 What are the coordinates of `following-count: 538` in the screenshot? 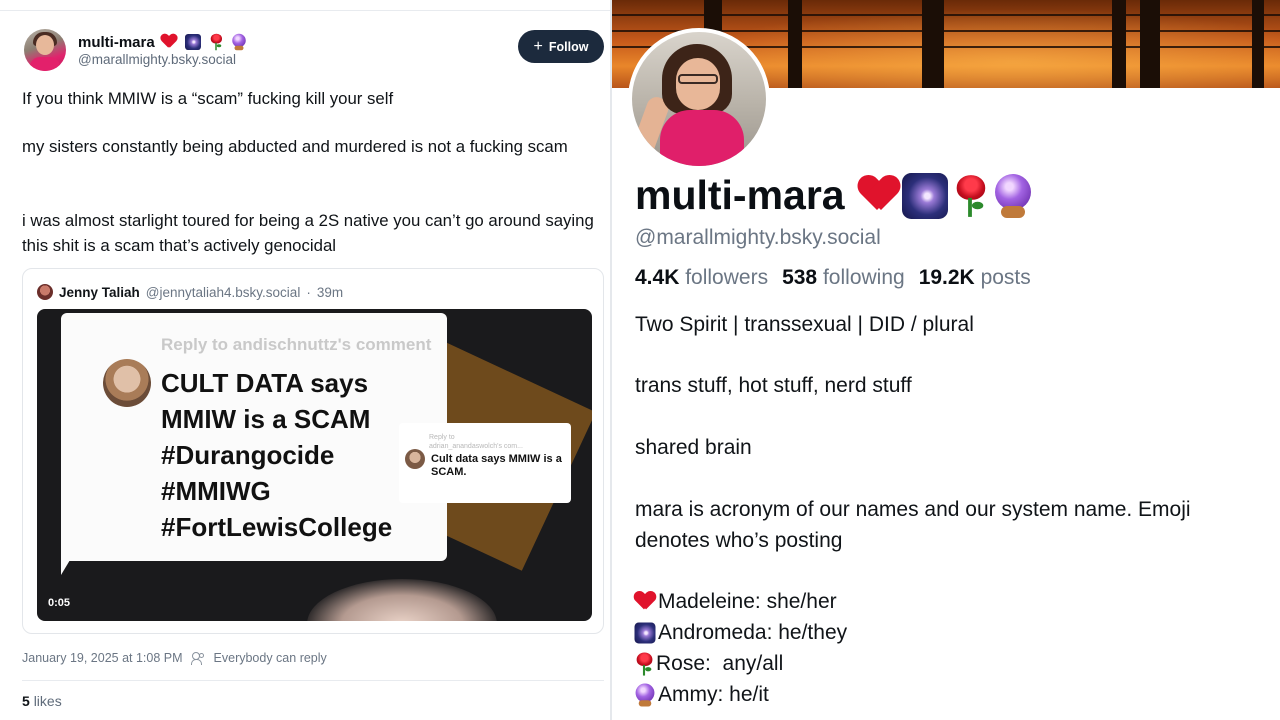 It's located at (800, 277).